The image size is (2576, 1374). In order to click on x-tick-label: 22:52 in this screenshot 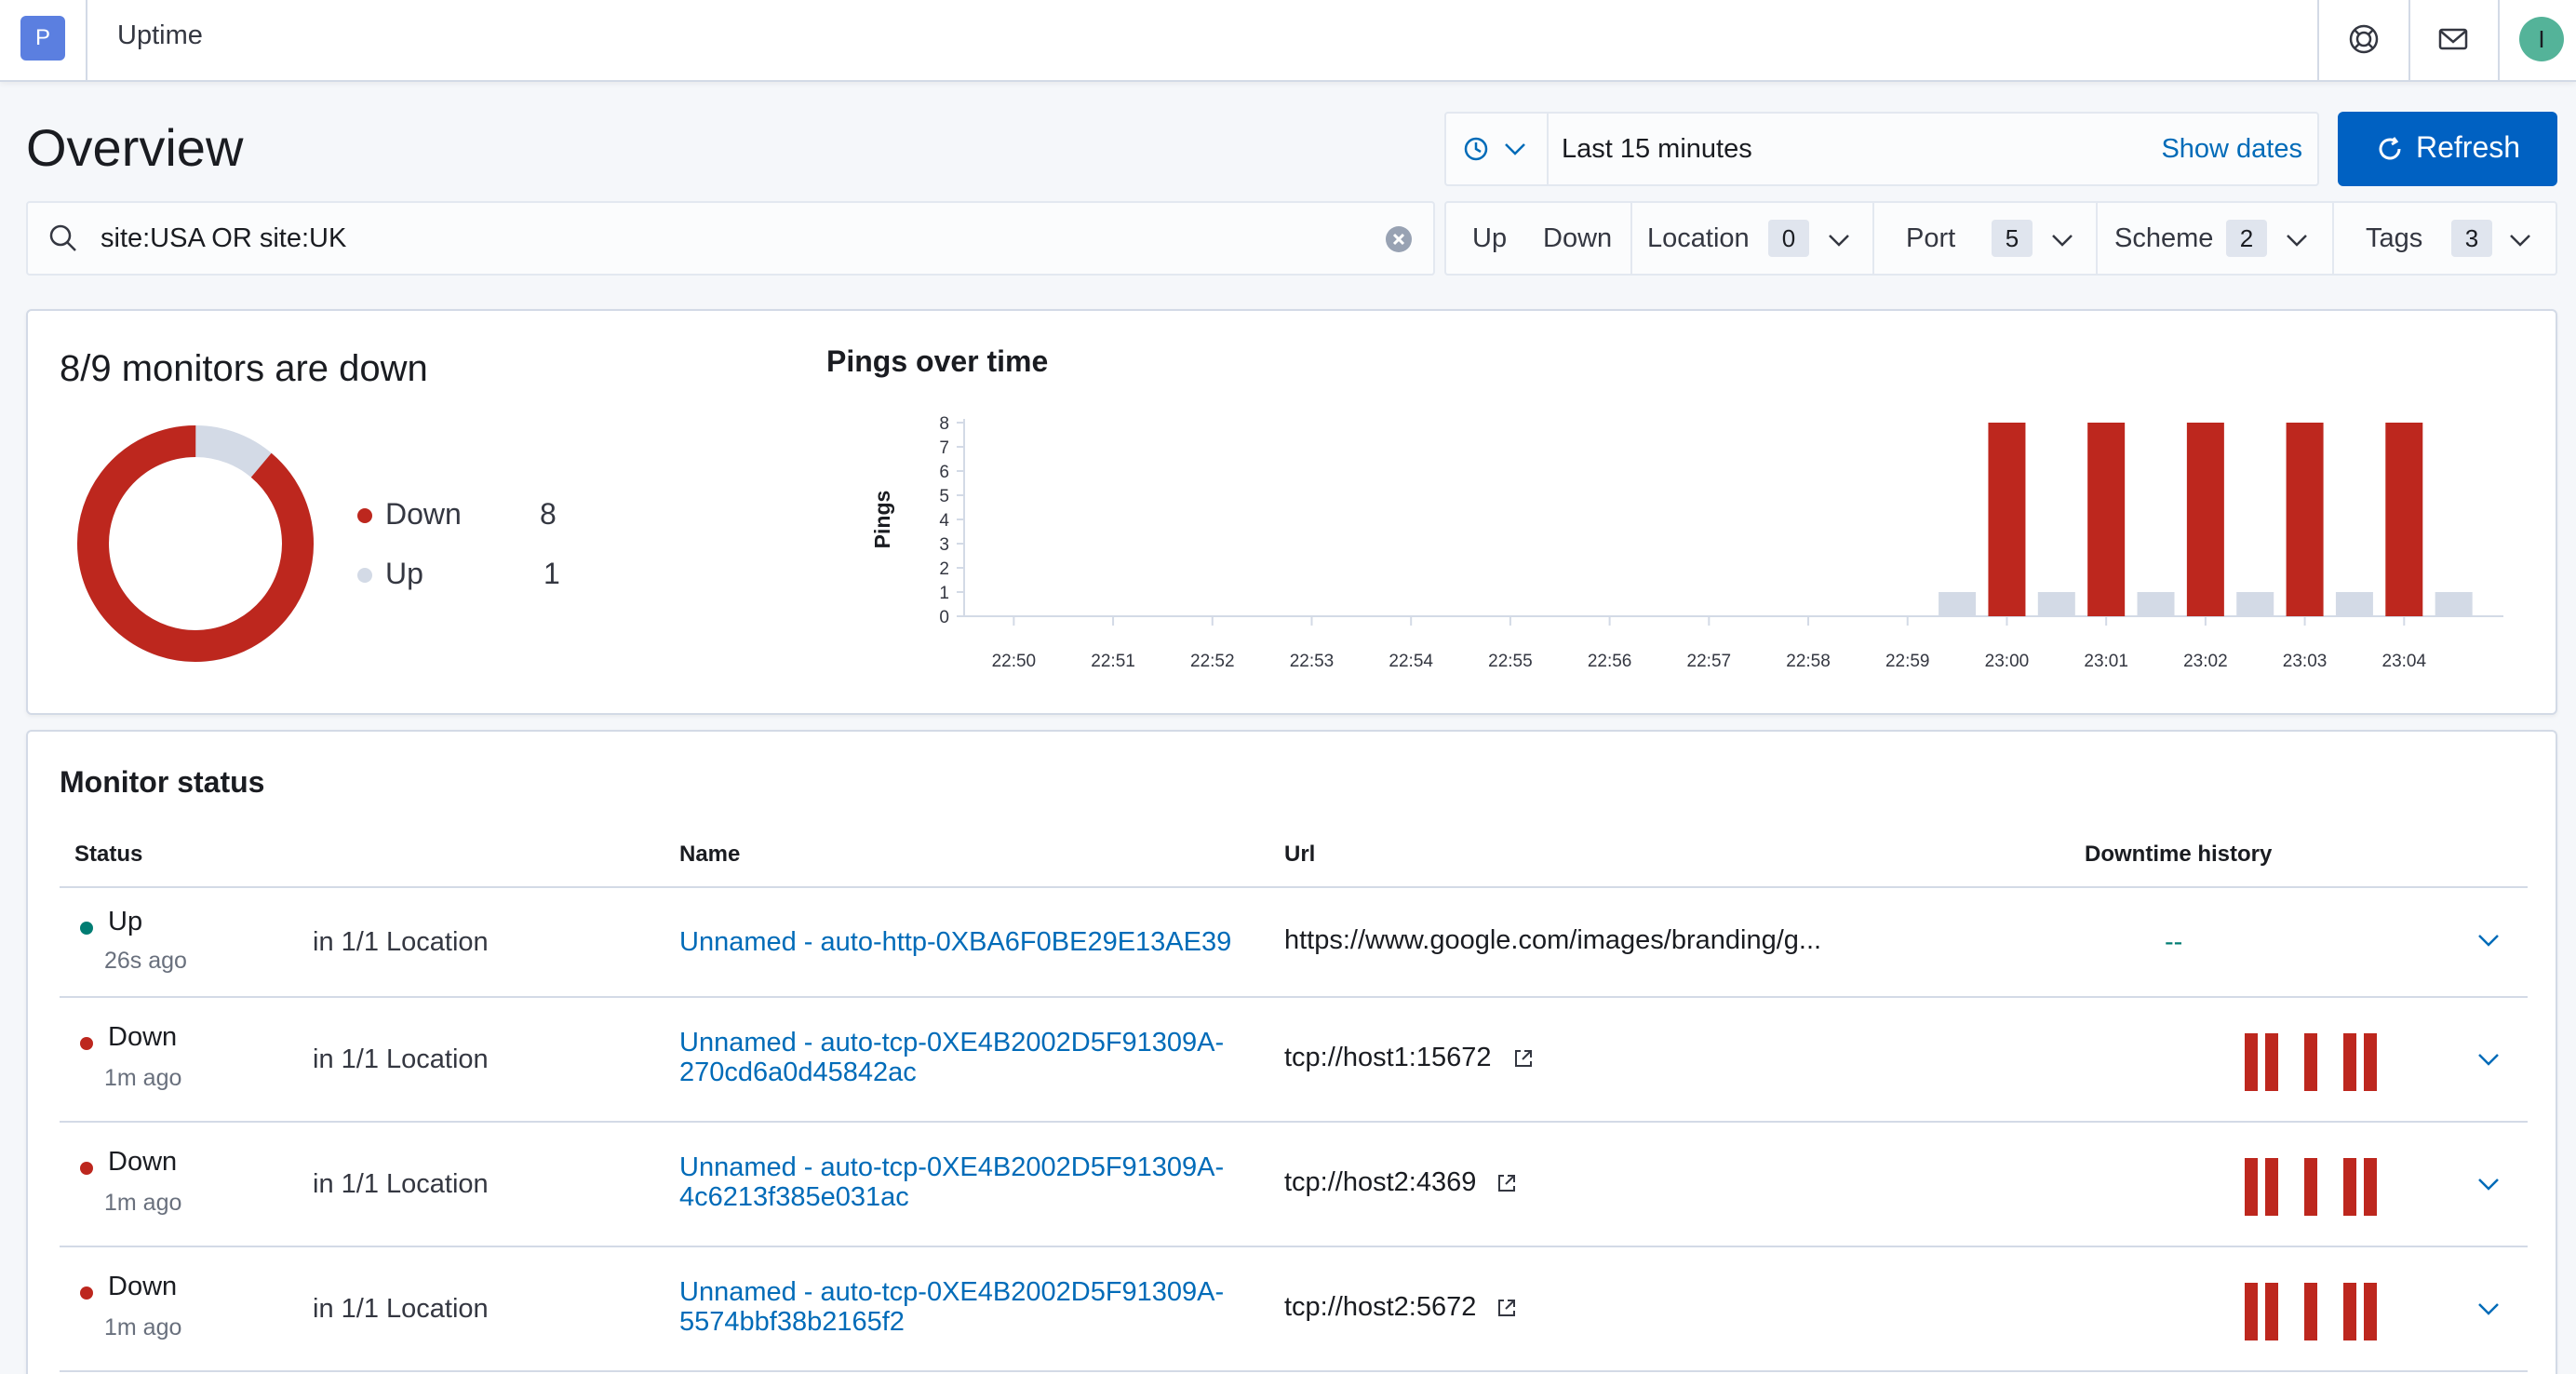, I will do `click(1212, 661)`.